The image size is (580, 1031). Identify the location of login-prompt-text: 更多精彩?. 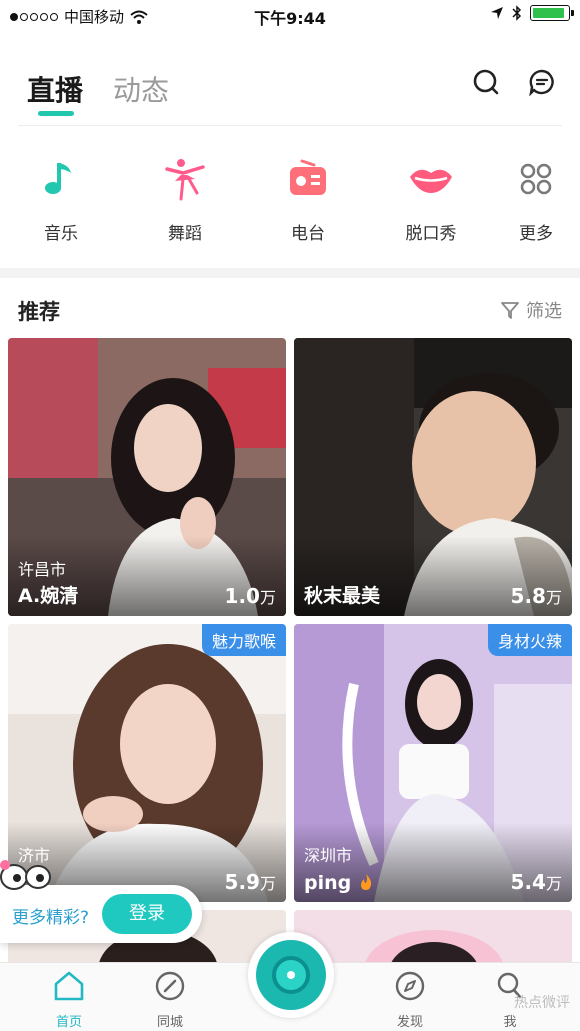
(51, 918).